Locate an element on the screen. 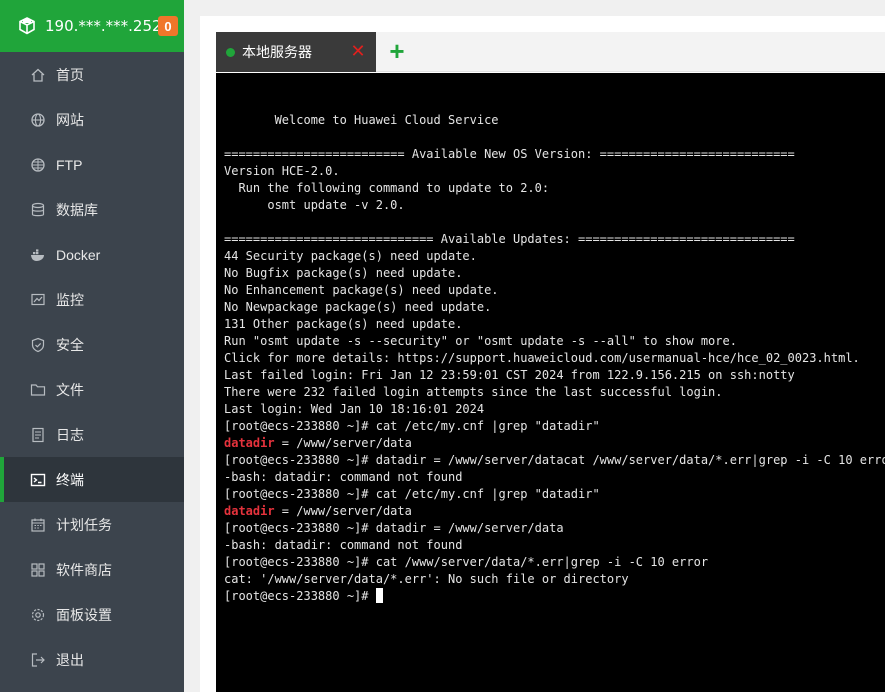 Image resolution: width=885 pixels, height=692 pixels. sidebar-item-label: 日志 is located at coordinates (70, 434).